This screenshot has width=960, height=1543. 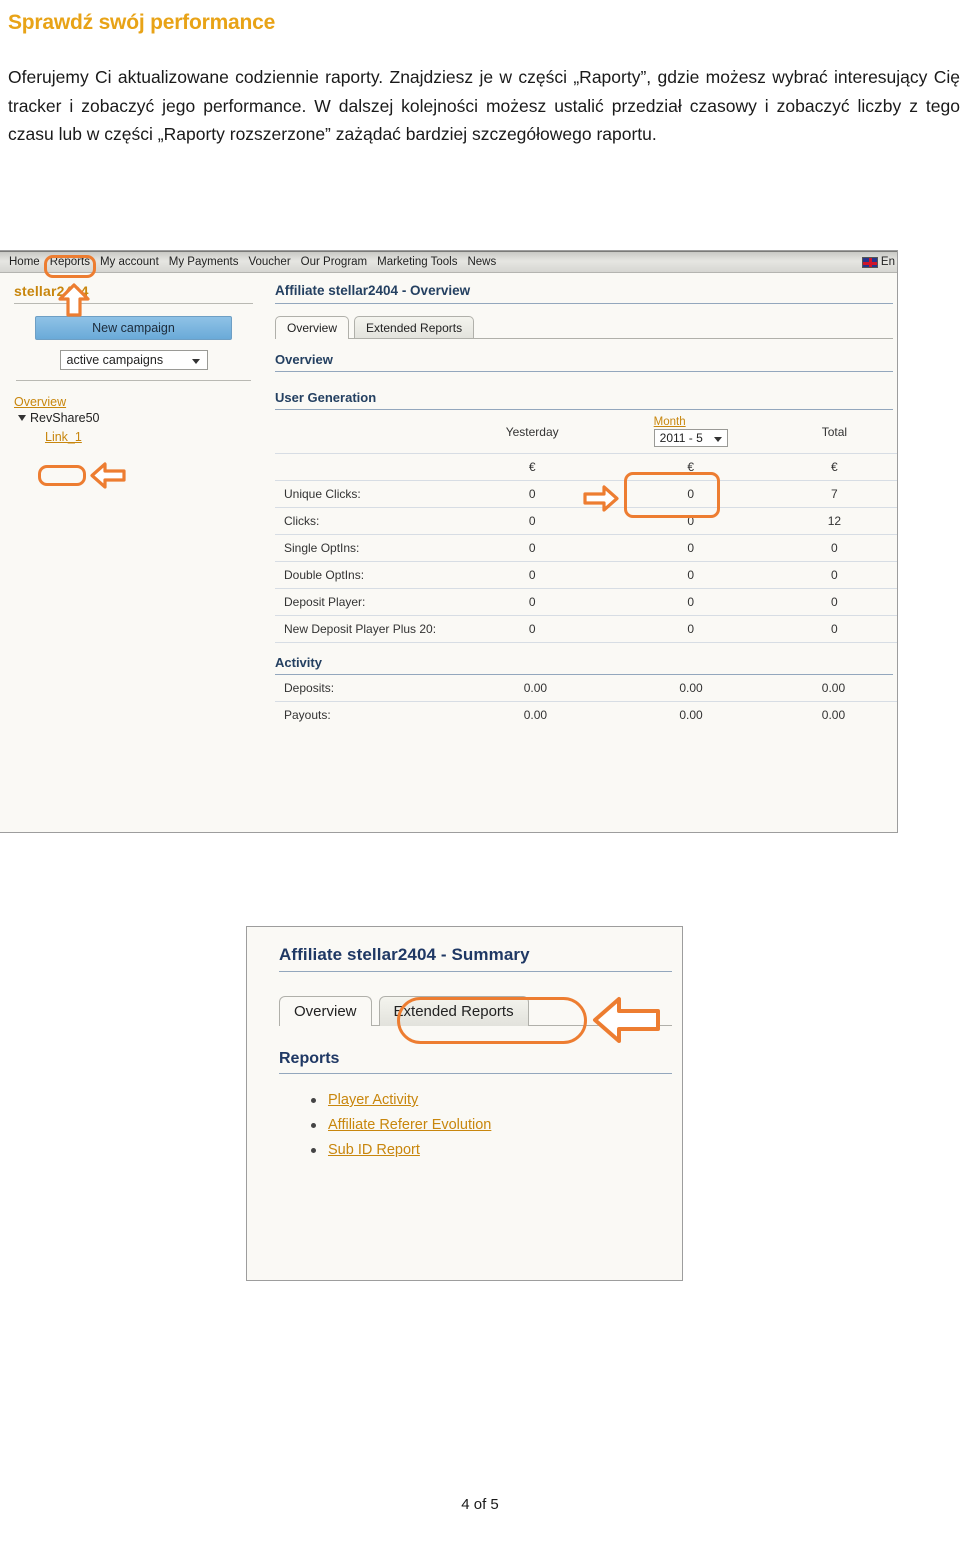 I want to click on tab-bar-underline, so click(x=584, y=338).